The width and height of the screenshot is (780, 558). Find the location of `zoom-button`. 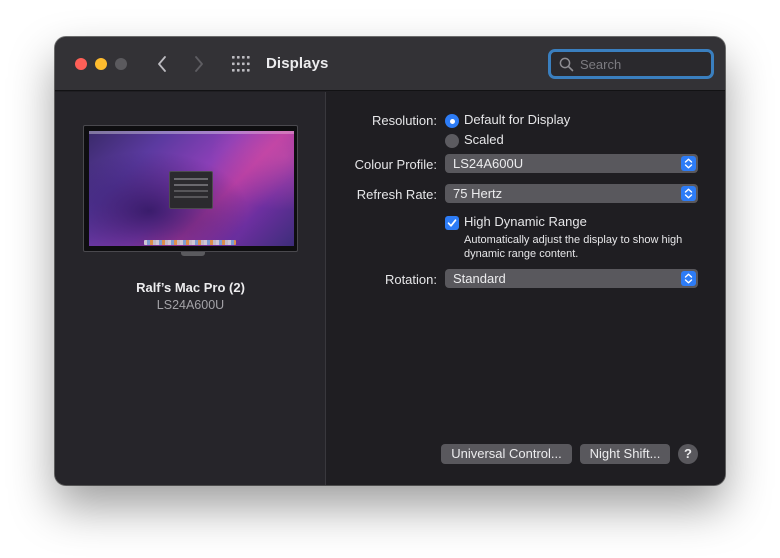

zoom-button is located at coordinates (121, 64).